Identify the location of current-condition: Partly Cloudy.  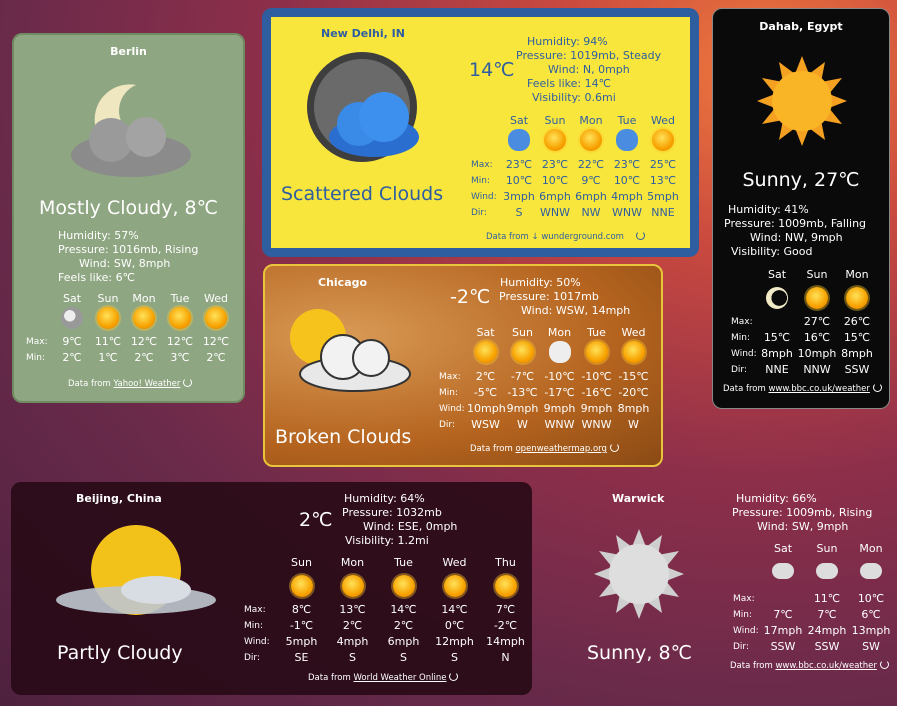
(120, 653).